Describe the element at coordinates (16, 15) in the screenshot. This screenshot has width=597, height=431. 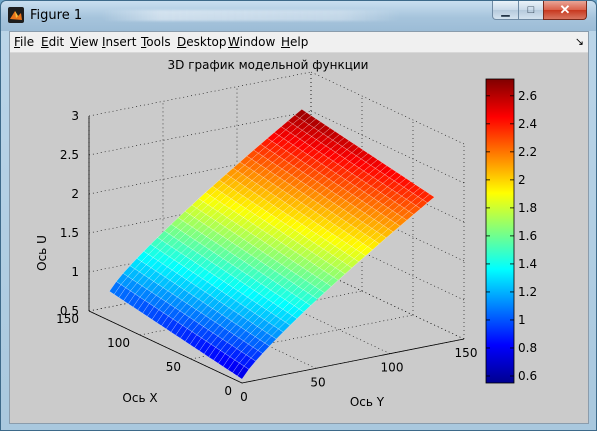
I see `matlab-icon` at that location.